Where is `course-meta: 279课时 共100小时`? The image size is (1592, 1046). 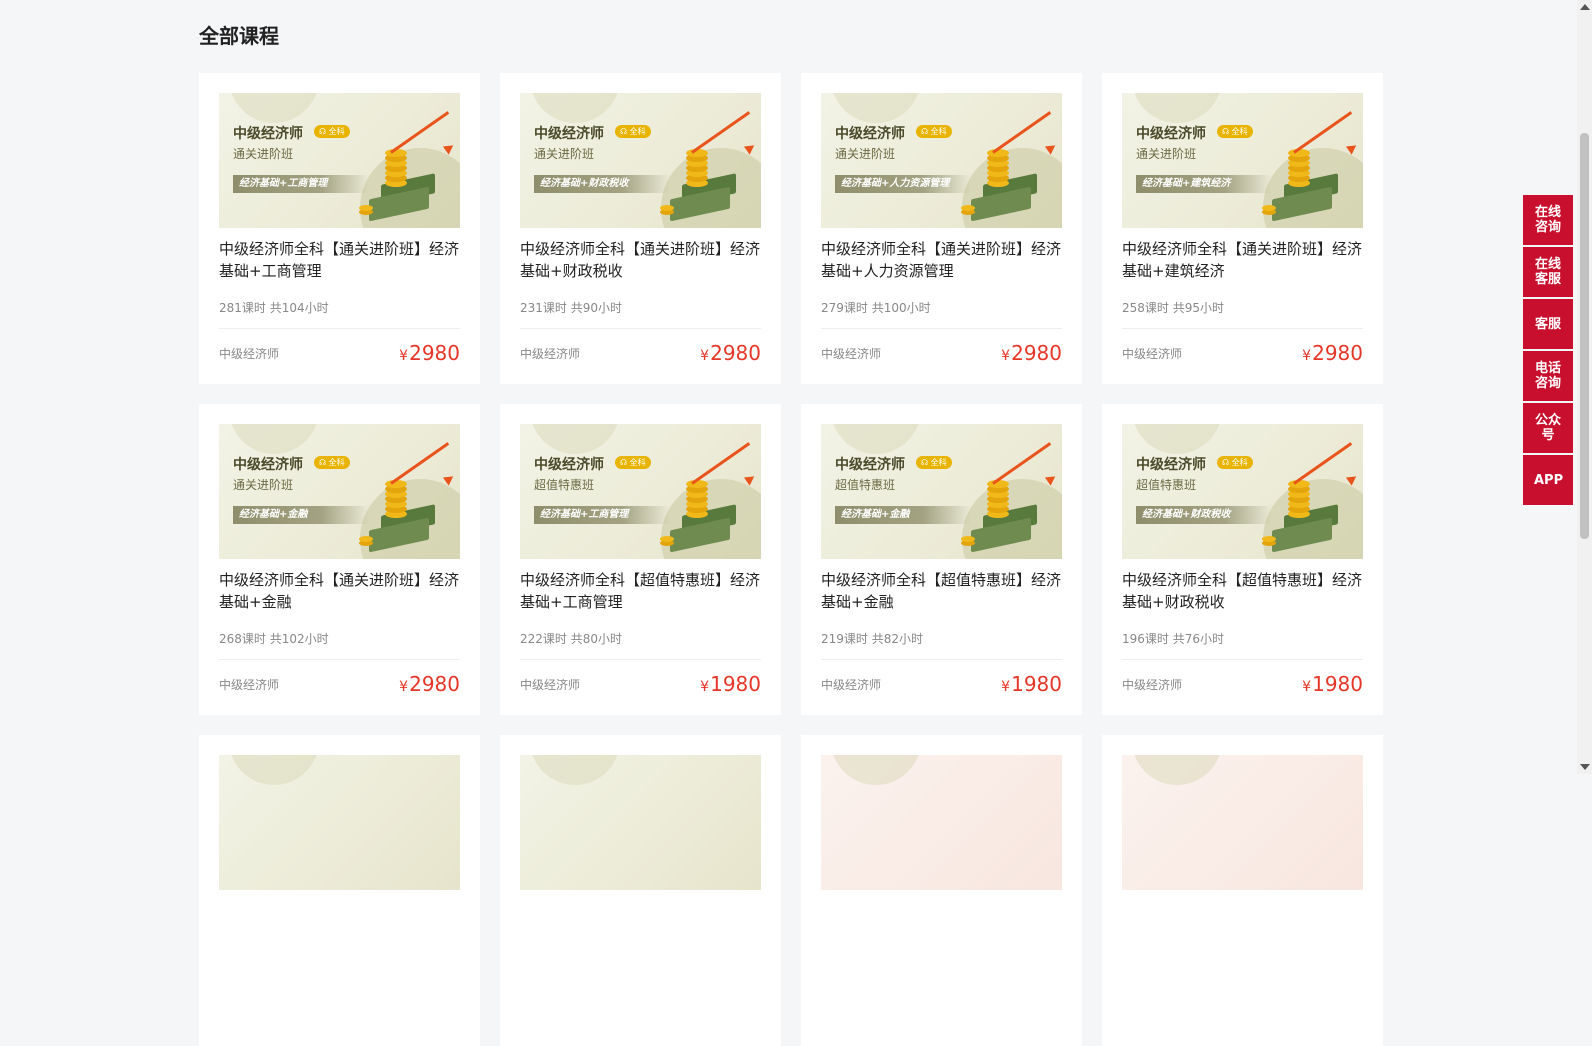
course-meta: 279课时 共100小时 is located at coordinates (941, 314).